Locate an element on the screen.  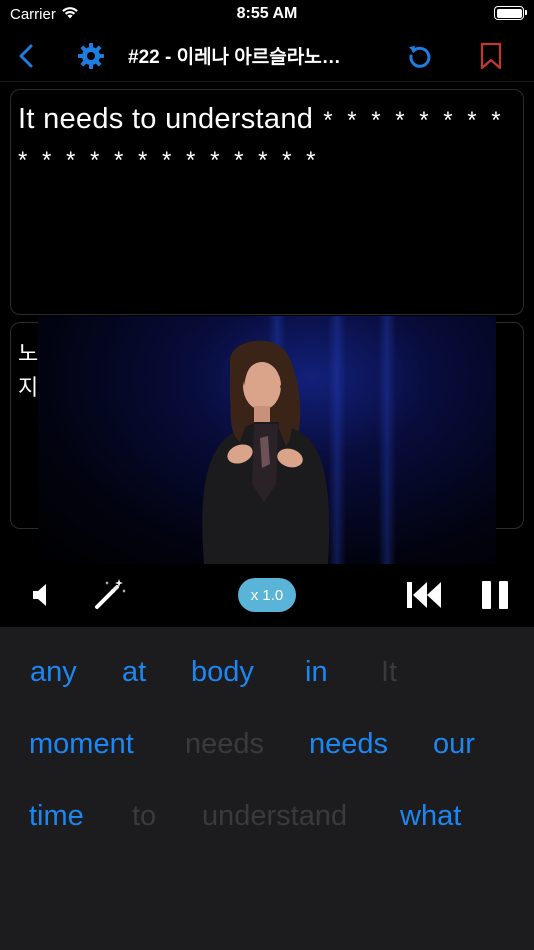
word-chip: at is located at coordinates (134, 672).